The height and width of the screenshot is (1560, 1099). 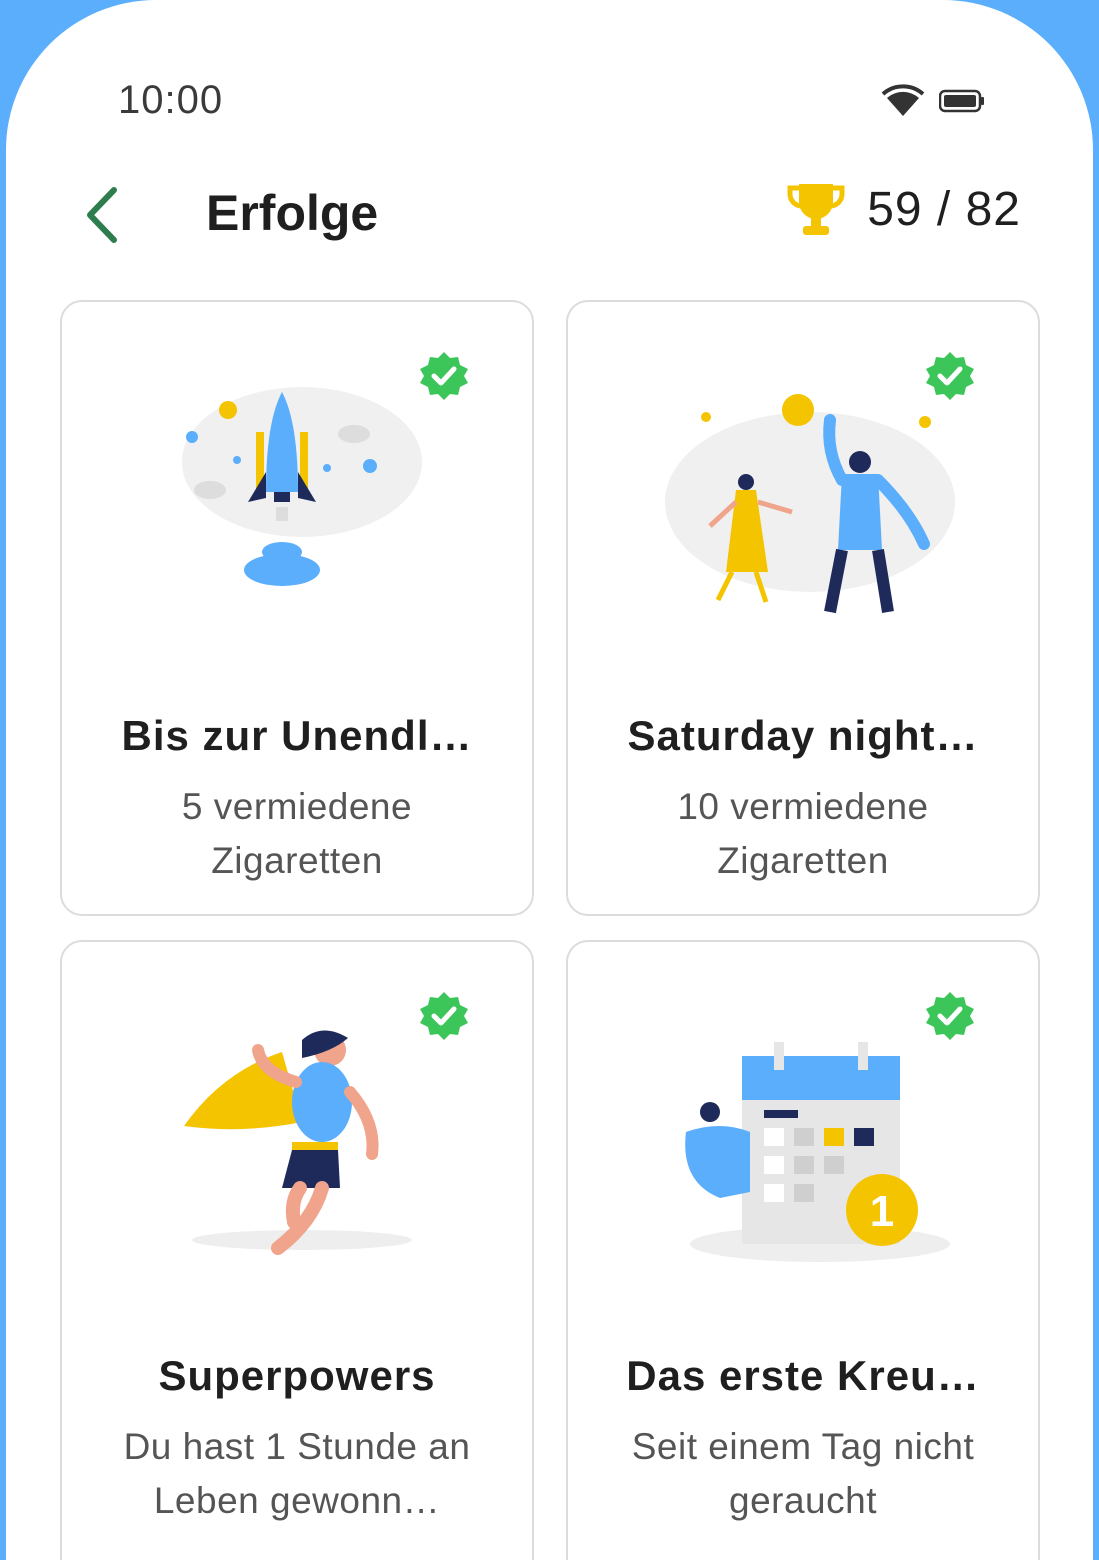 I want to click on achievement-score: 59 / 82, so click(x=904, y=209).